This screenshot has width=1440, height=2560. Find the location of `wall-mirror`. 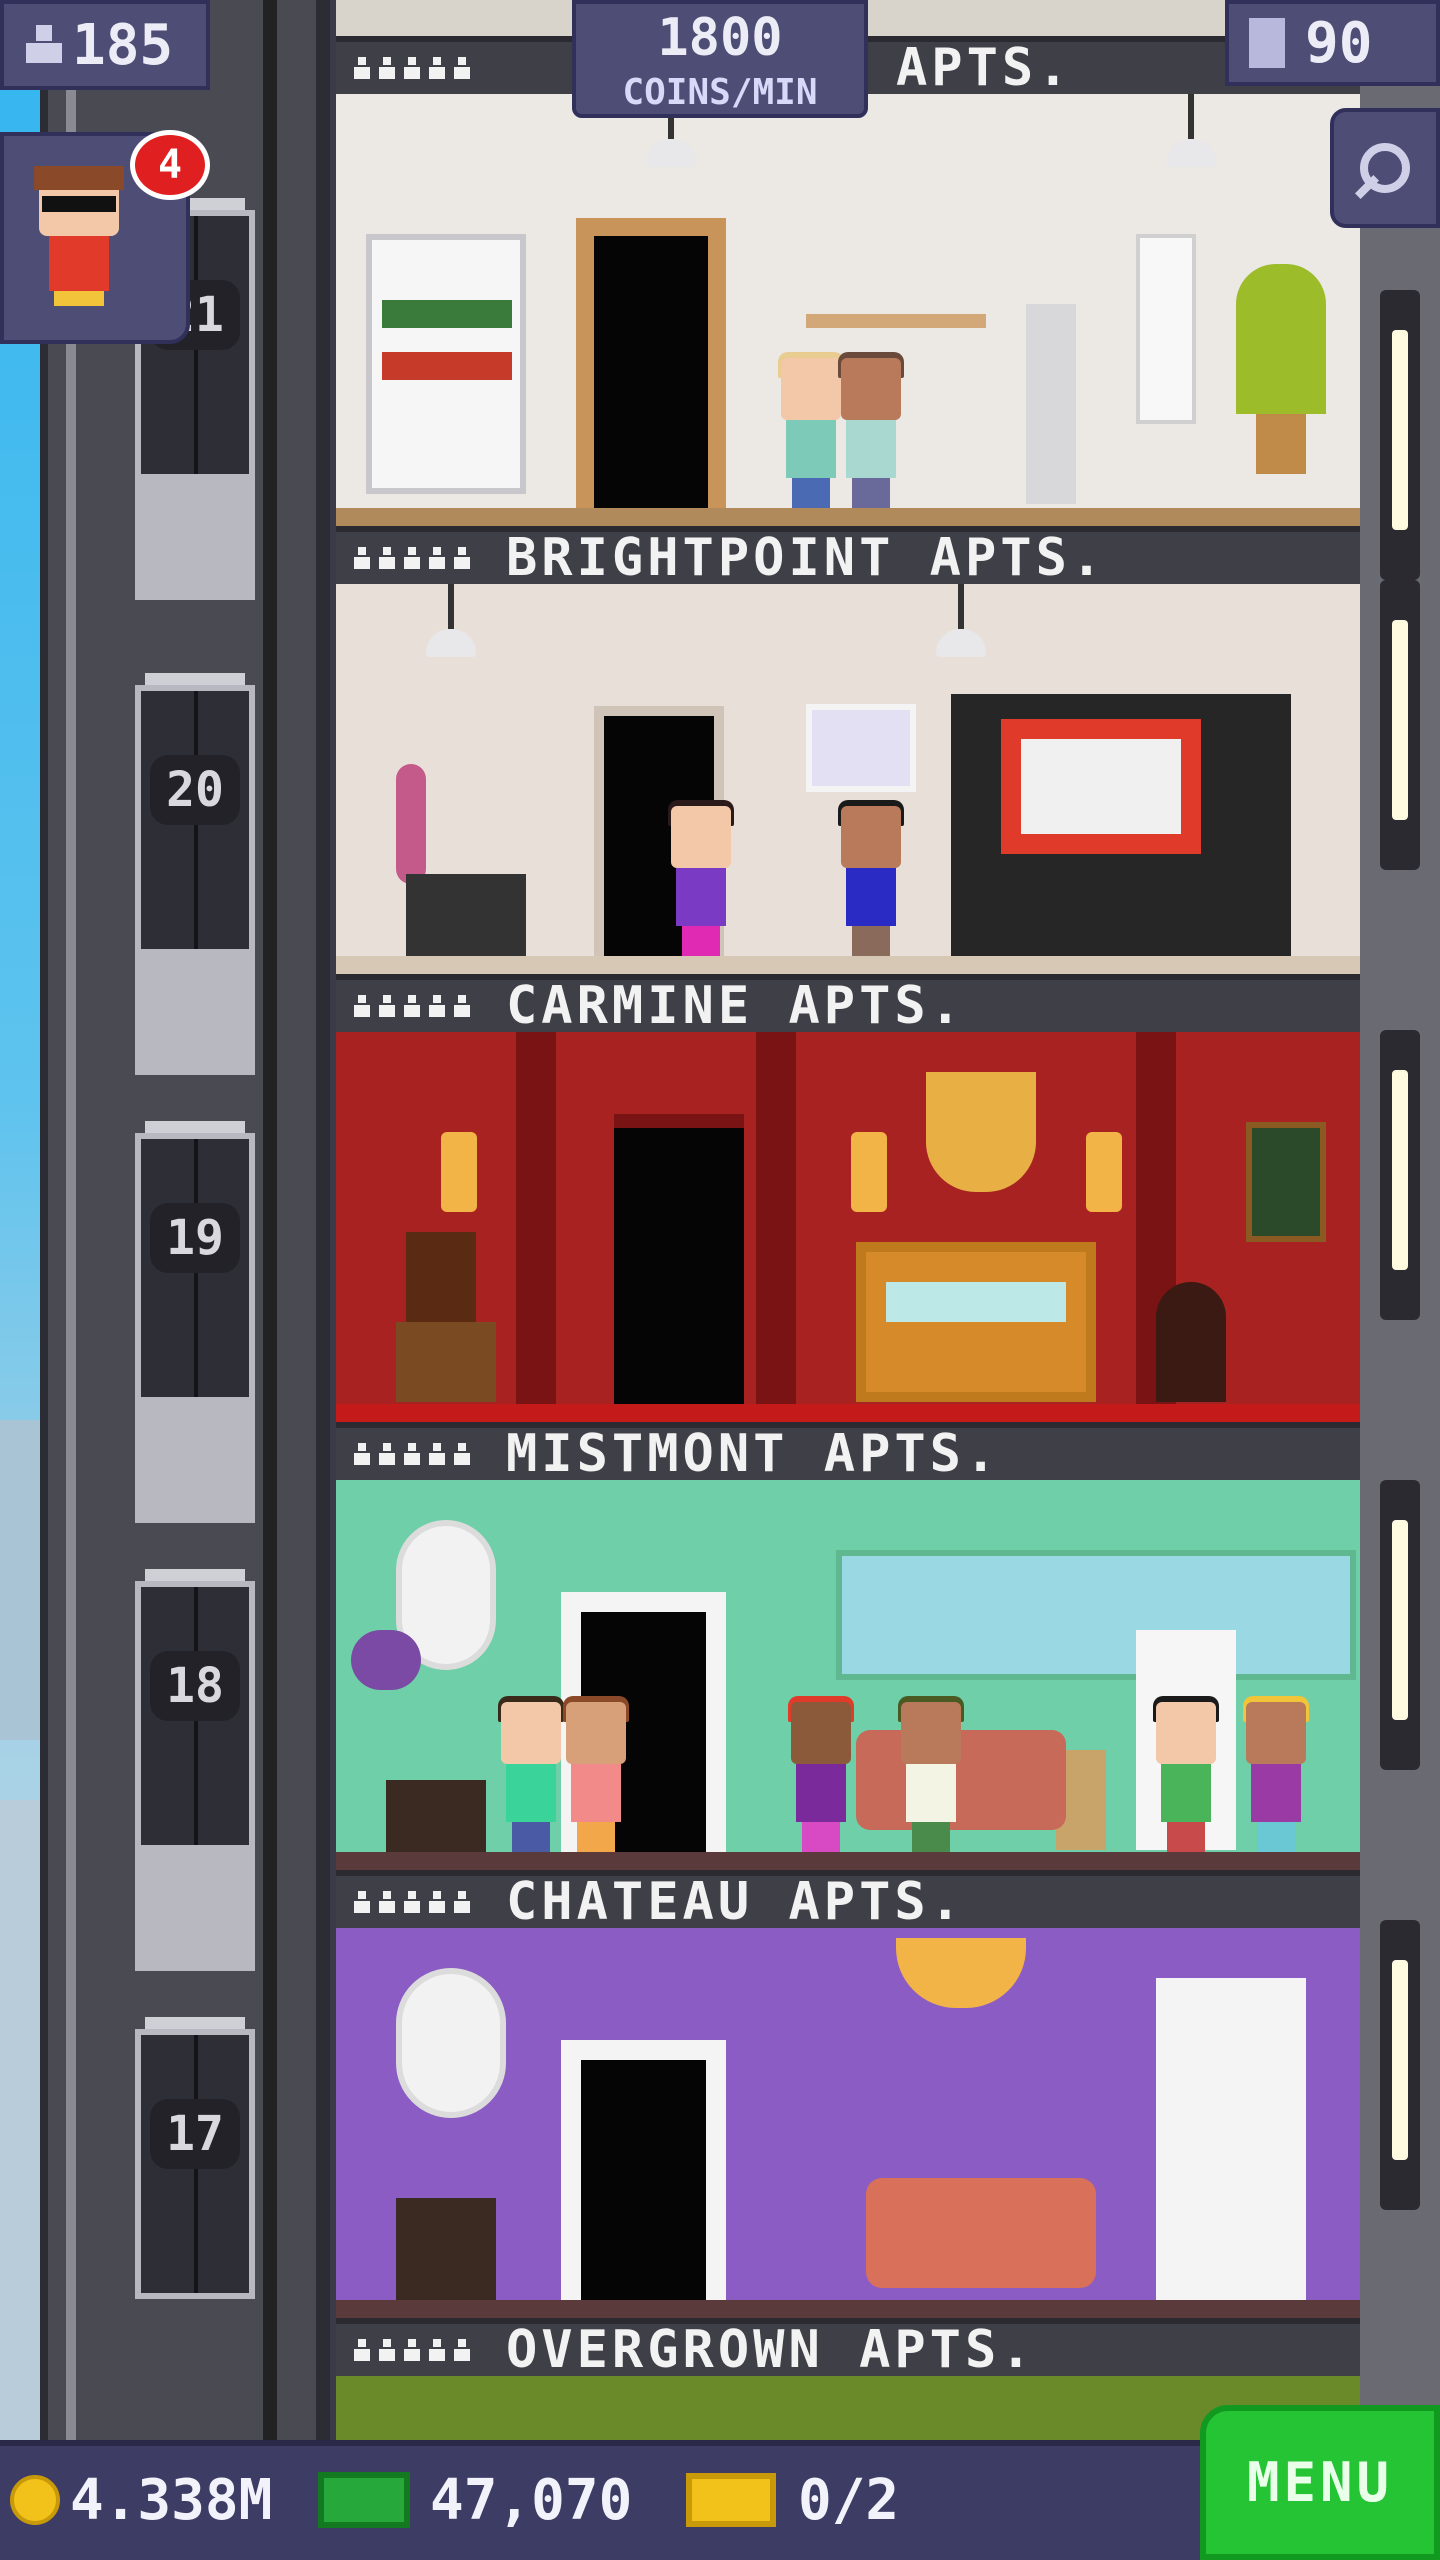

wall-mirror is located at coordinates (451, 2043).